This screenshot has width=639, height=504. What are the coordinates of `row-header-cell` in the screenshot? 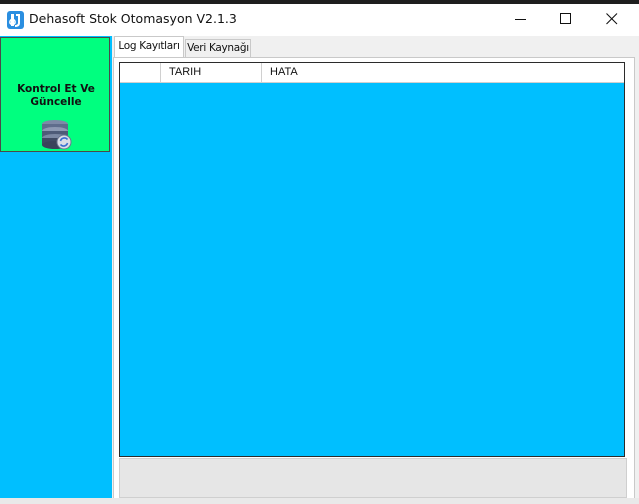 It's located at (140, 72).